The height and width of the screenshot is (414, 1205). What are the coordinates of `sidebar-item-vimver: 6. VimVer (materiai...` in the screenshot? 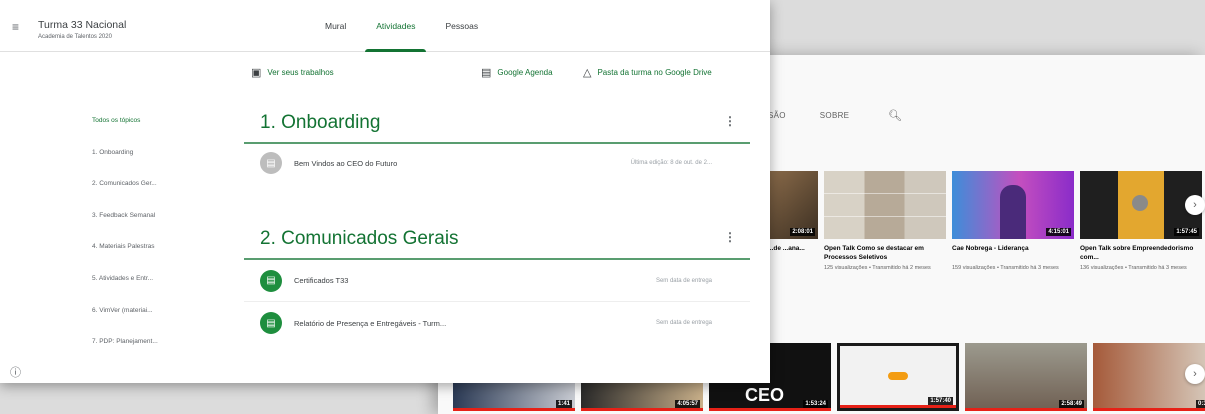 It's located at (147, 322).